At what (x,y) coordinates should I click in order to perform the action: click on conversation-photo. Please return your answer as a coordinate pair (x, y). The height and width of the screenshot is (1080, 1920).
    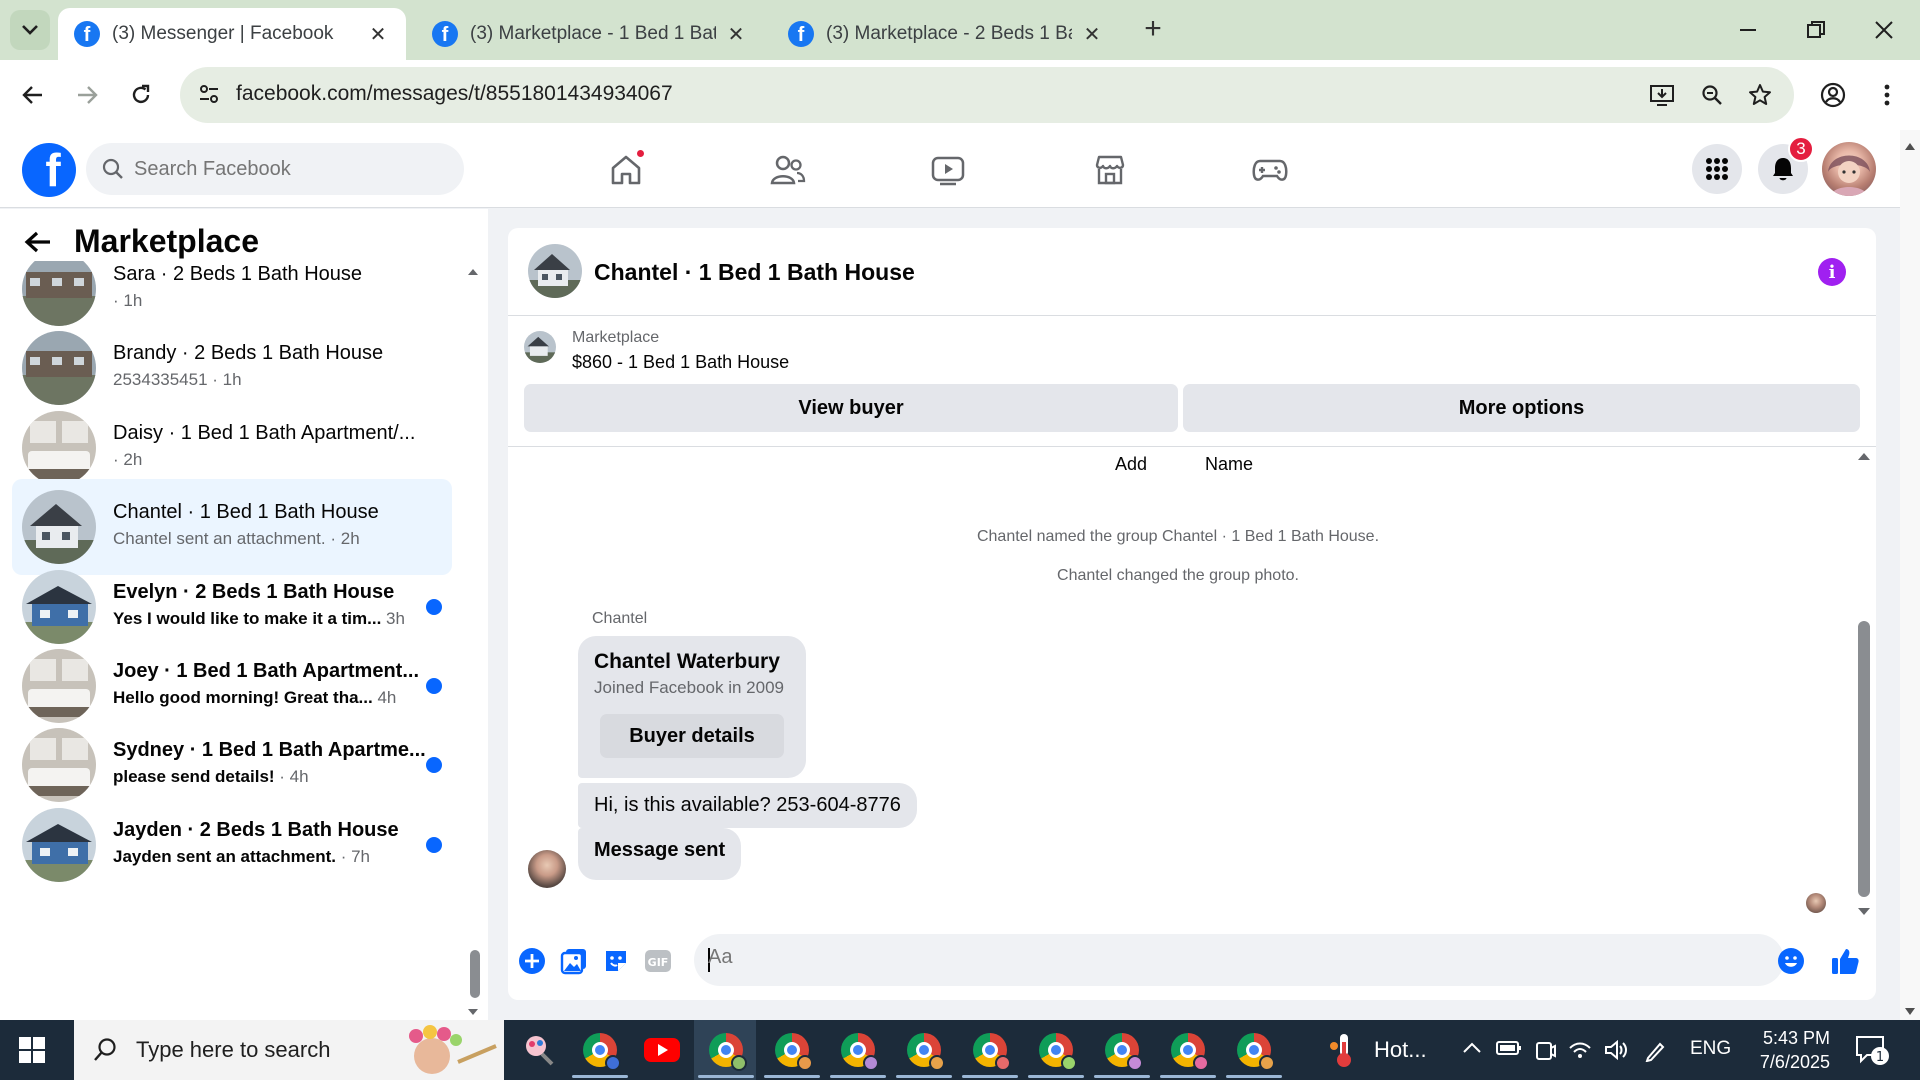
    Looking at the image, I should click on (555, 271).